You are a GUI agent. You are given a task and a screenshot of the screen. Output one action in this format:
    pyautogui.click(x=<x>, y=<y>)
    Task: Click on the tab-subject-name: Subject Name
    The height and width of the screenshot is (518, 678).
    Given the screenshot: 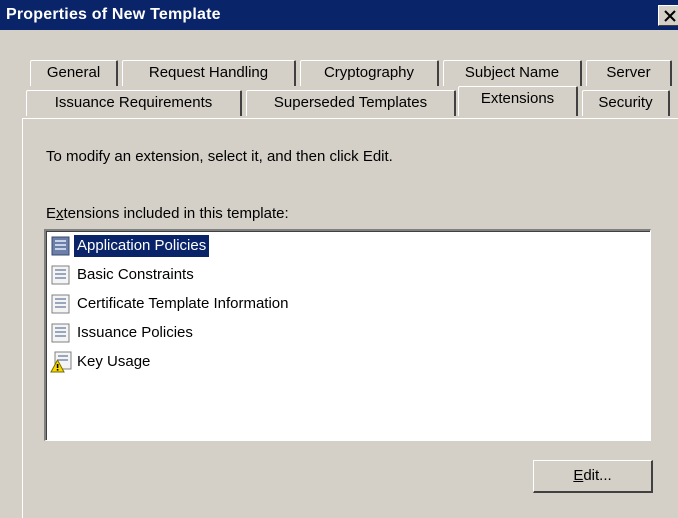 What is the action you would take?
    pyautogui.click(x=512, y=73)
    